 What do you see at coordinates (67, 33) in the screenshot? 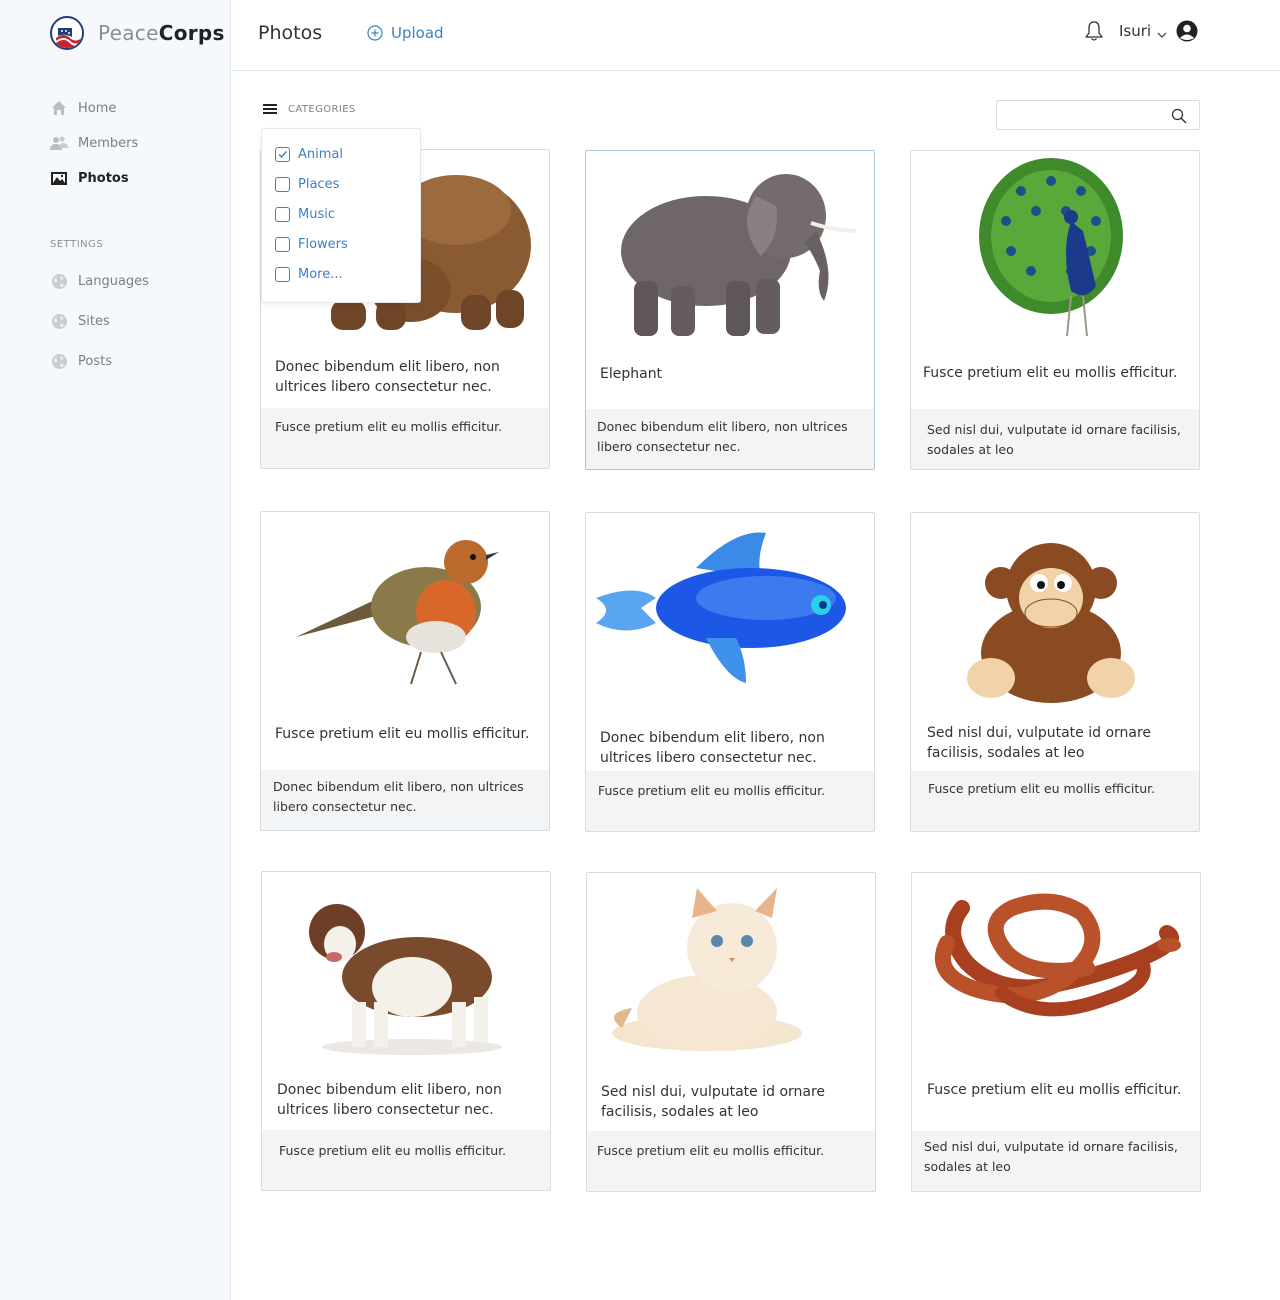
I see `peace-corps-logo-icon` at bounding box center [67, 33].